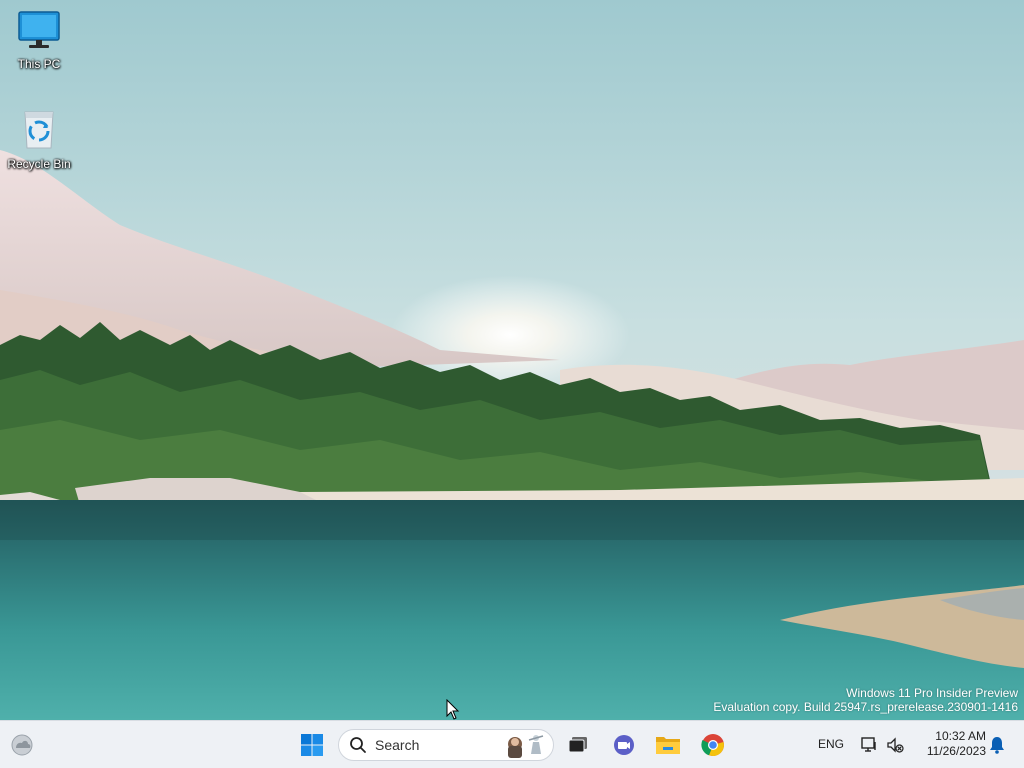 The image size is (1024, 768). I want to click on start-button, so click(312, 745).